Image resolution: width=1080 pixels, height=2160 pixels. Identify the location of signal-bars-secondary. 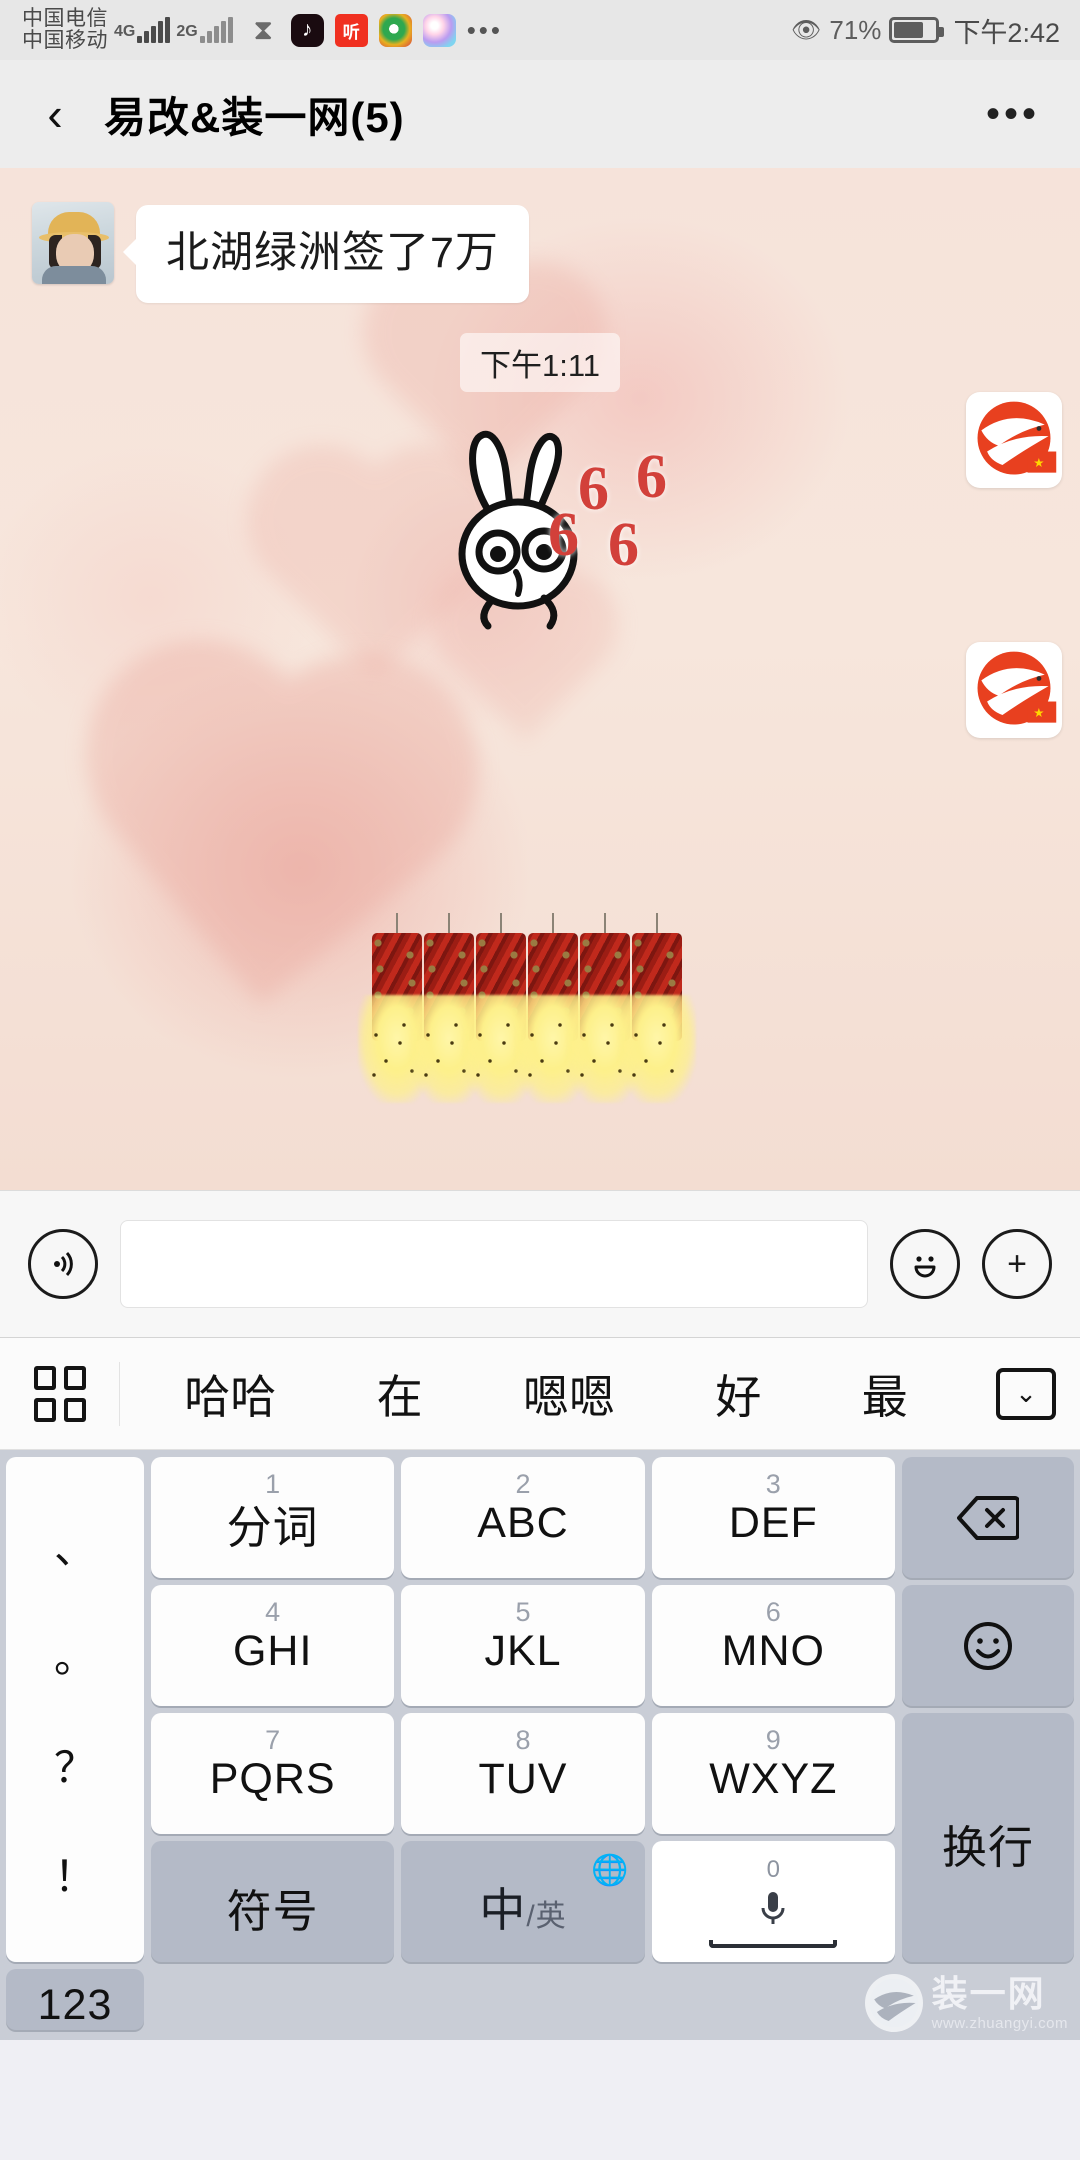
(216, 30).